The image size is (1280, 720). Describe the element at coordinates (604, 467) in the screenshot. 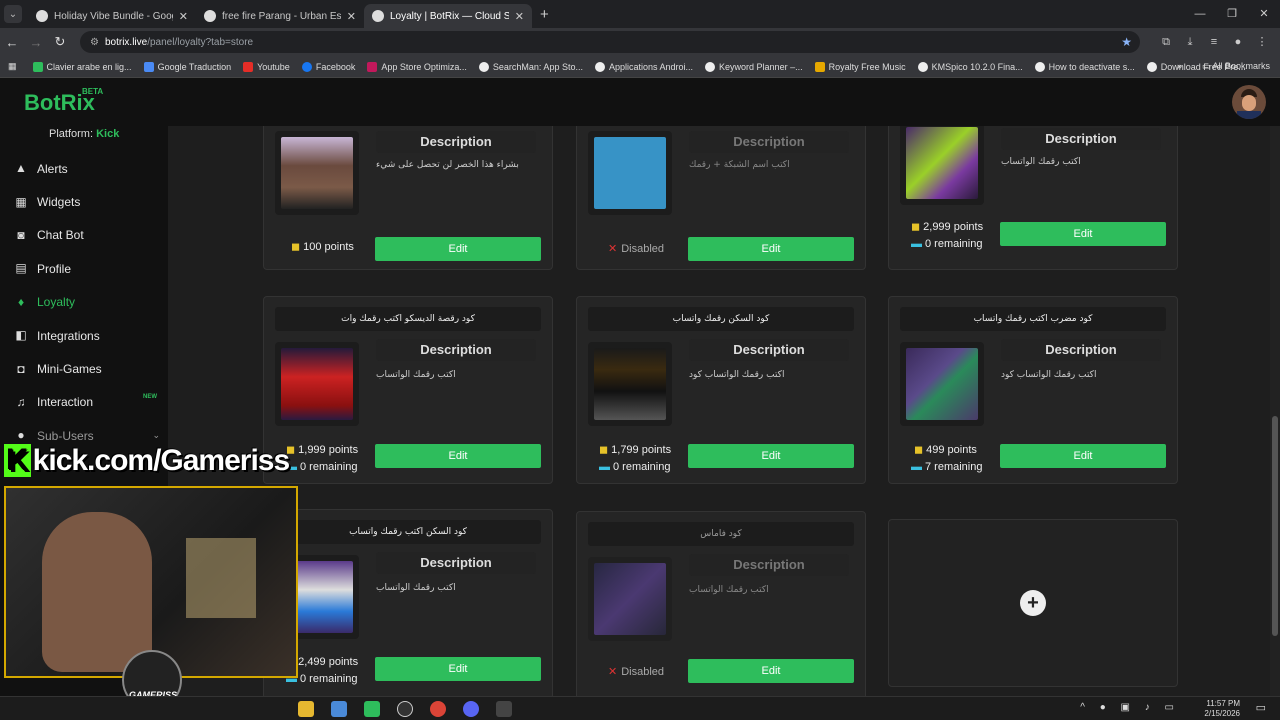

I see `cart-icon: ▬` at that location.